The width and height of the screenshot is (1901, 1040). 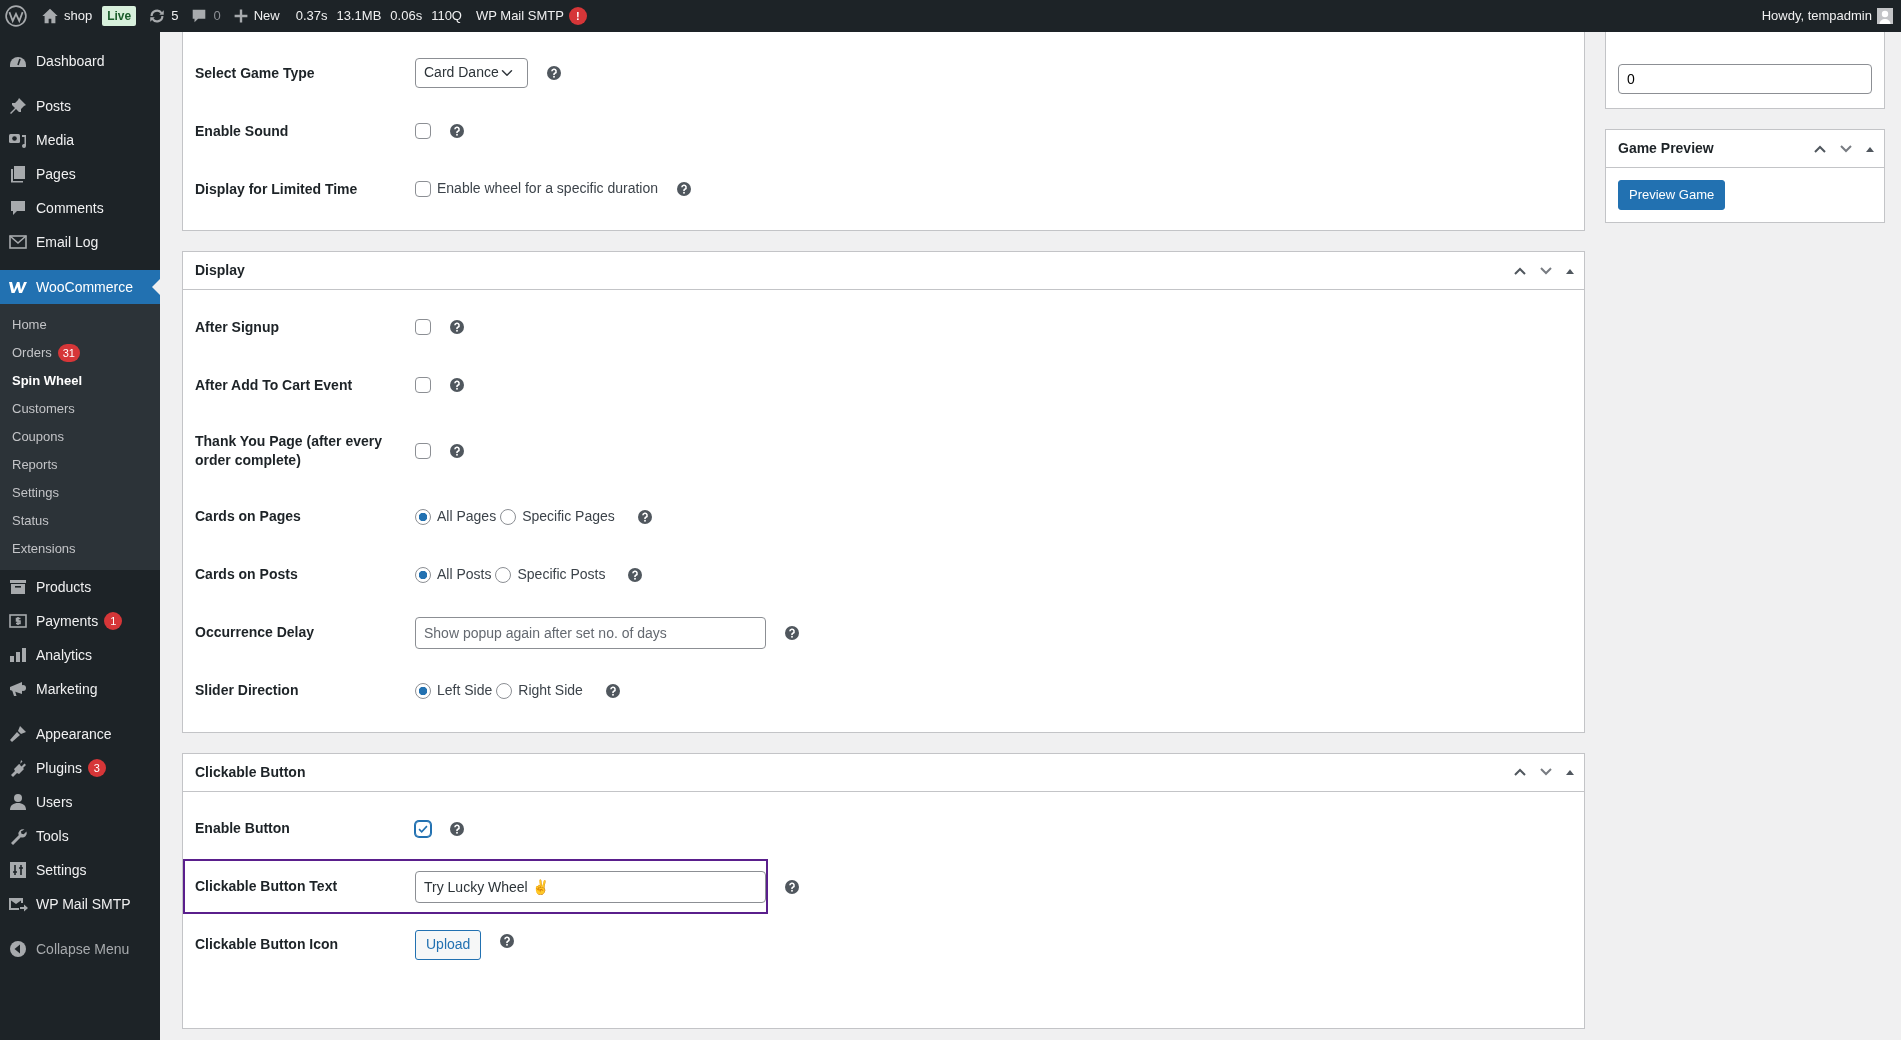 I want to click on setting-label: Slider Direction, so click(x=247, y=691).